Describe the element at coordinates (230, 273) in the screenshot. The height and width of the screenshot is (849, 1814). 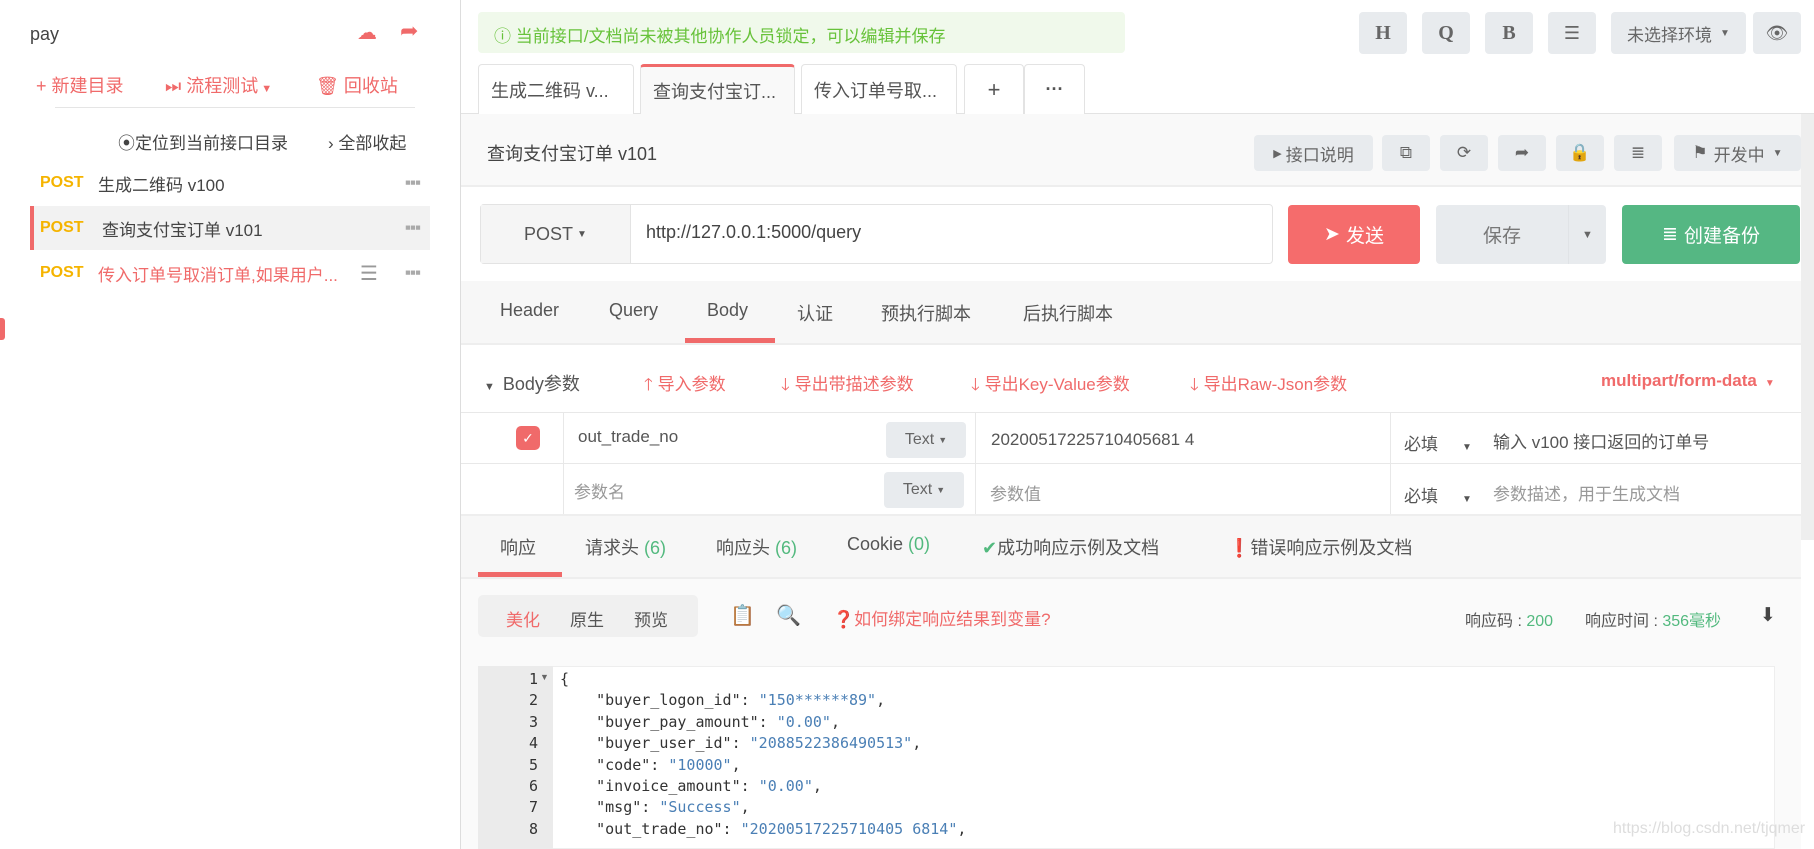
I see `sidebar-item: POST 传入订单号取消订单,如果用户... ☰ ▪▪▪` at that location.